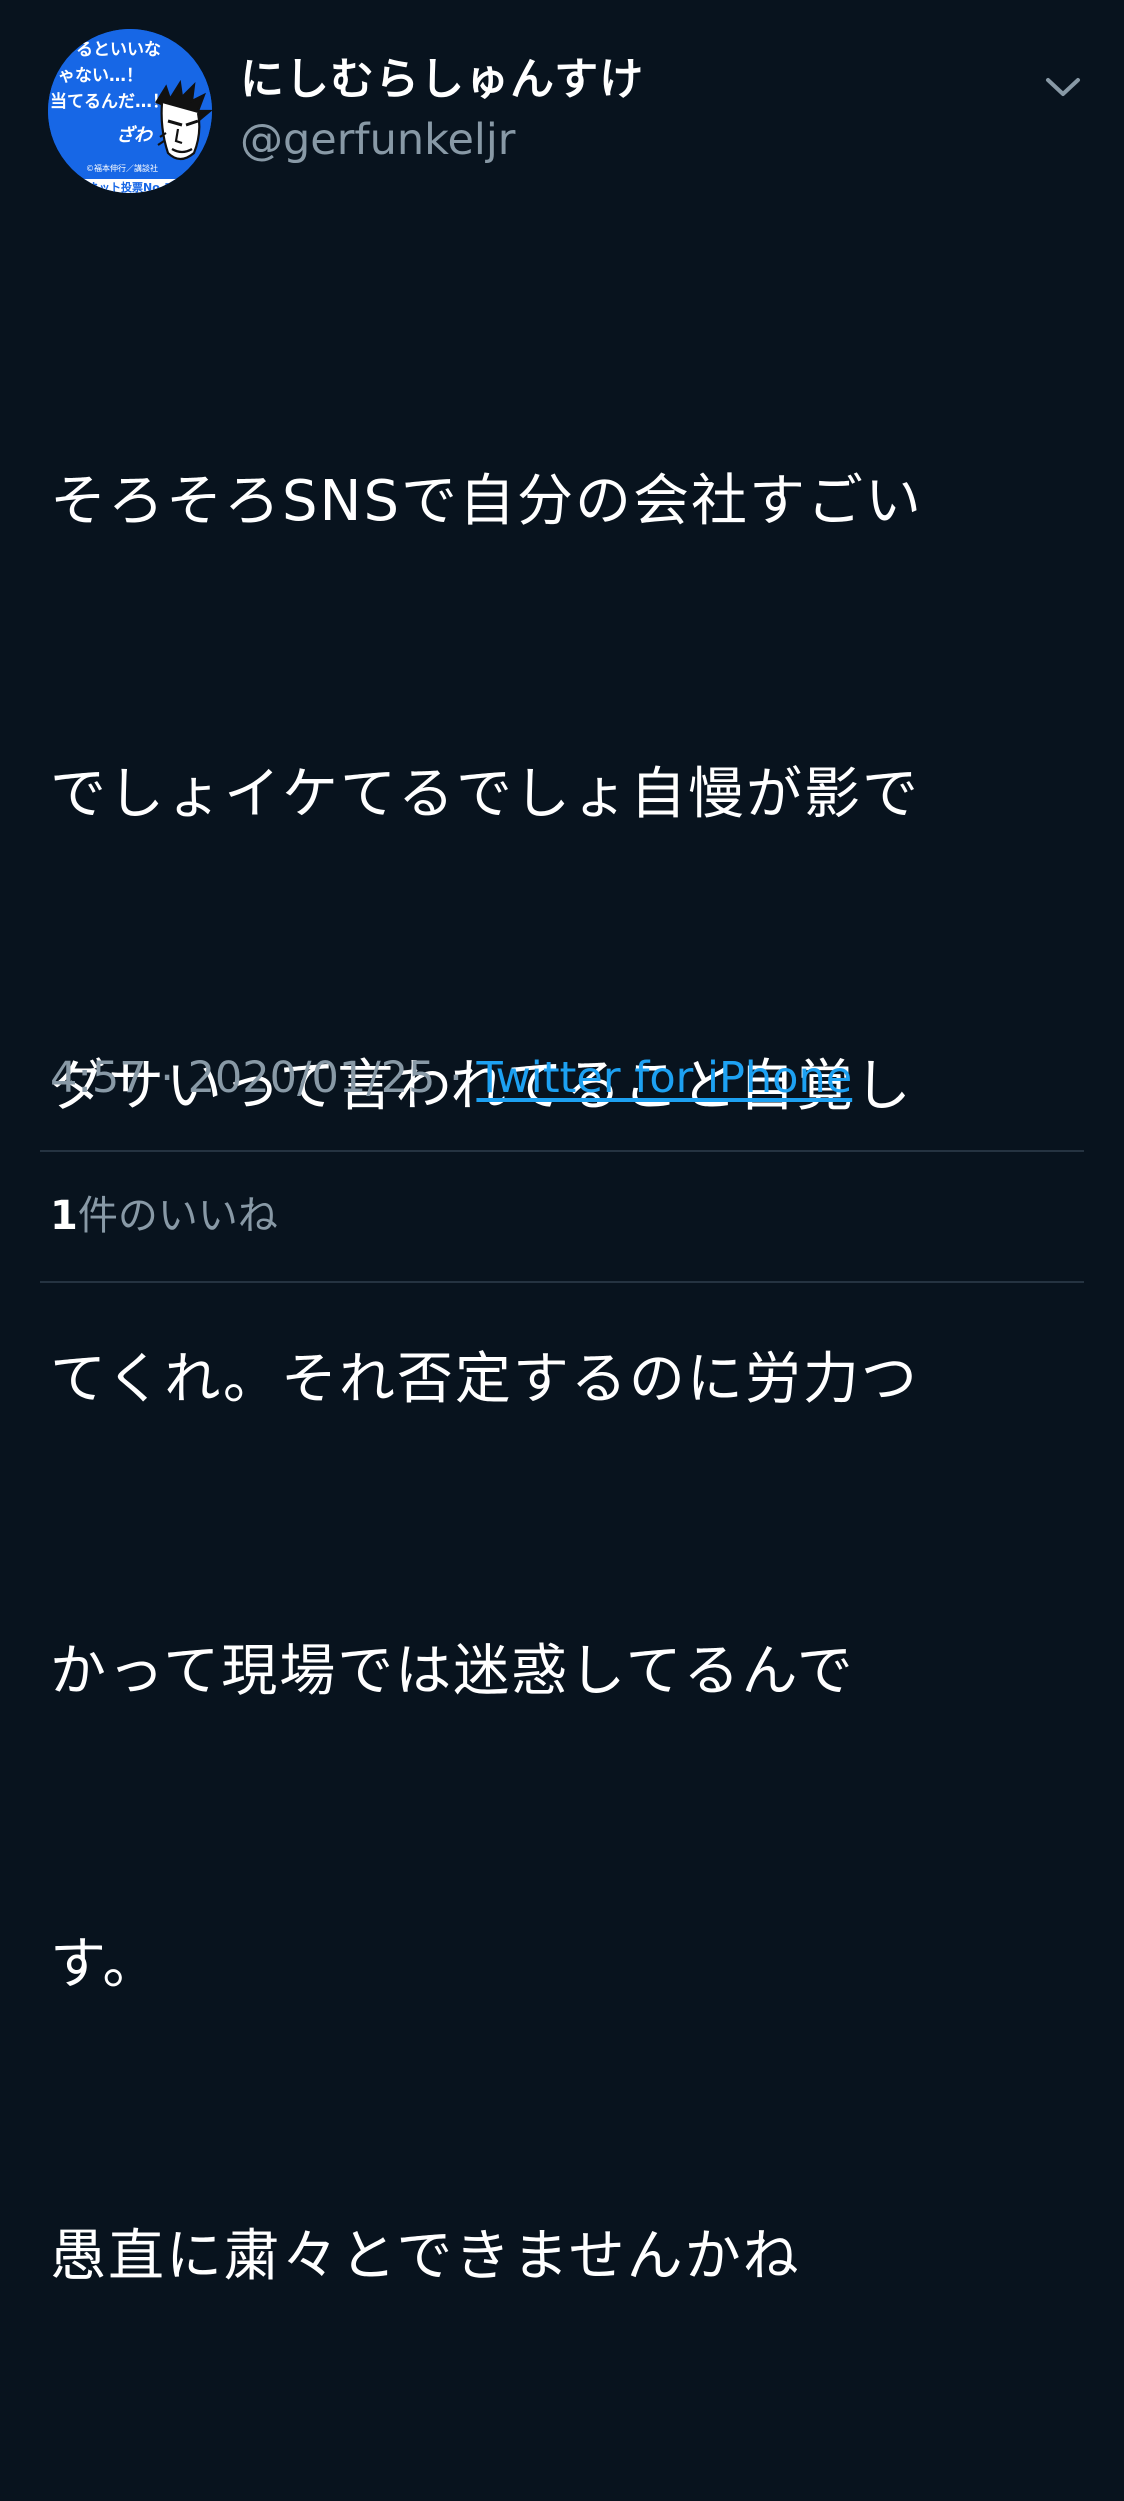 The image size is (1124, 2501). I want to click on svg-text: ©福本伸行／講談社, so click(122, 168).